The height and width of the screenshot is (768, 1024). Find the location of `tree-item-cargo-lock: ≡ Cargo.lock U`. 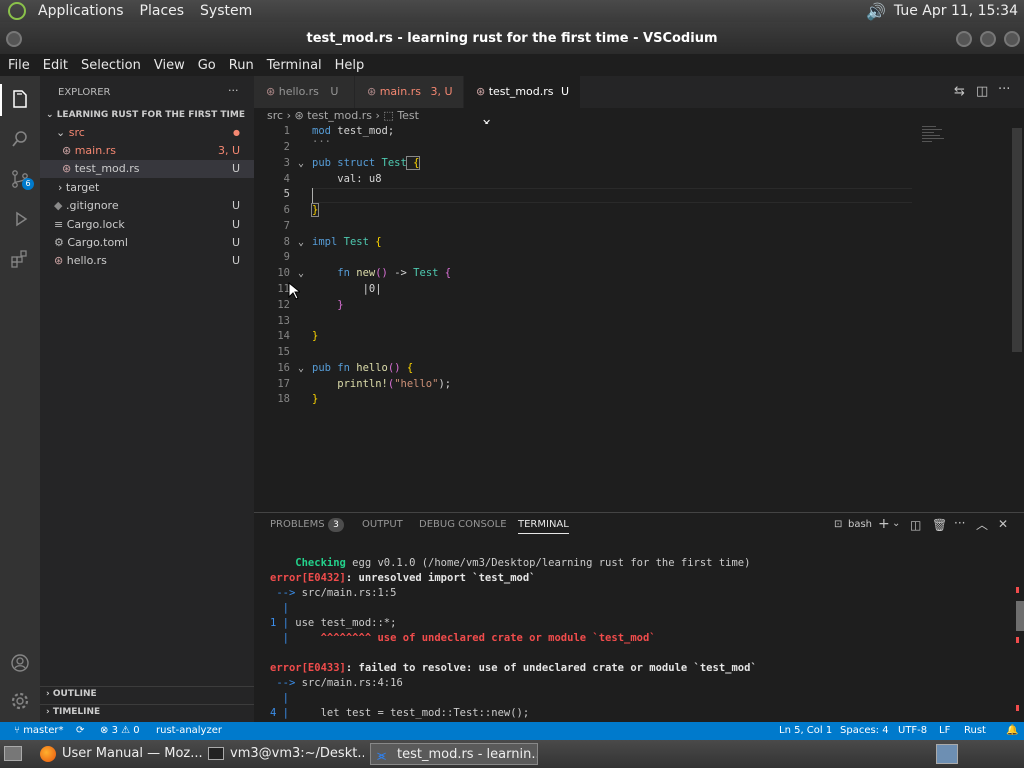

tree-item-cargo-lock: ≡ Cargo.lock U is located at coordinates (147, 225).